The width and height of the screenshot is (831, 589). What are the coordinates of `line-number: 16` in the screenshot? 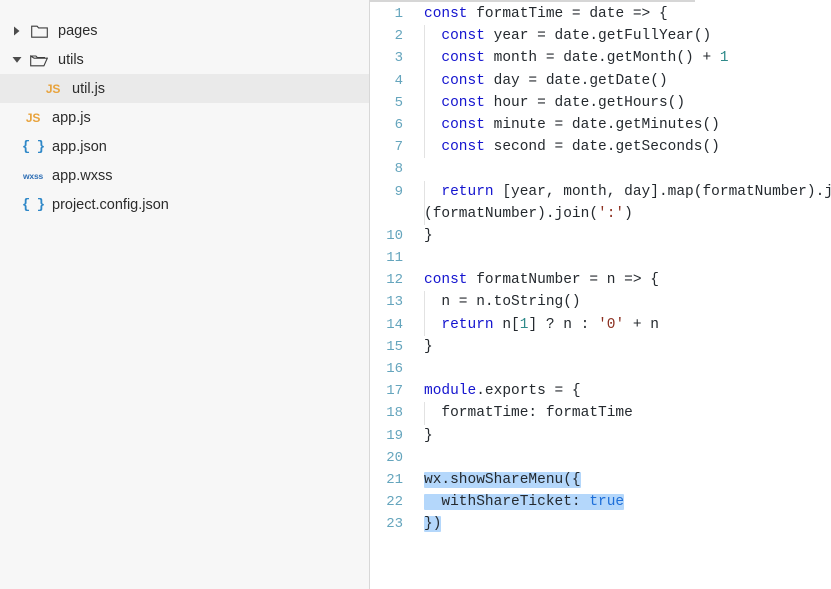 It's located at (394, 369).